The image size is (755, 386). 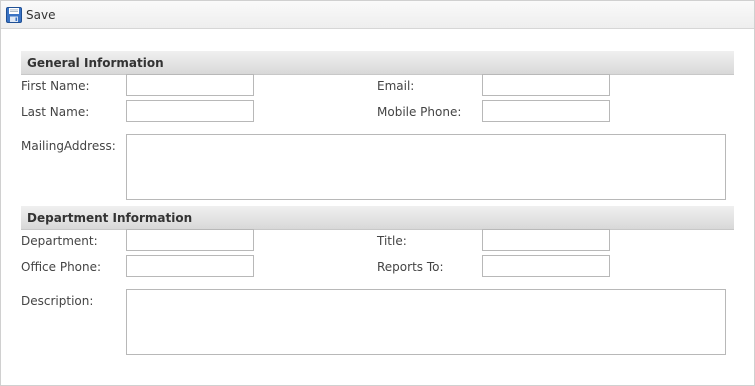 What do you see at coordinates (190, 111) in the screenshot?
I see `last-name-input` at bounding box center [190, 111].